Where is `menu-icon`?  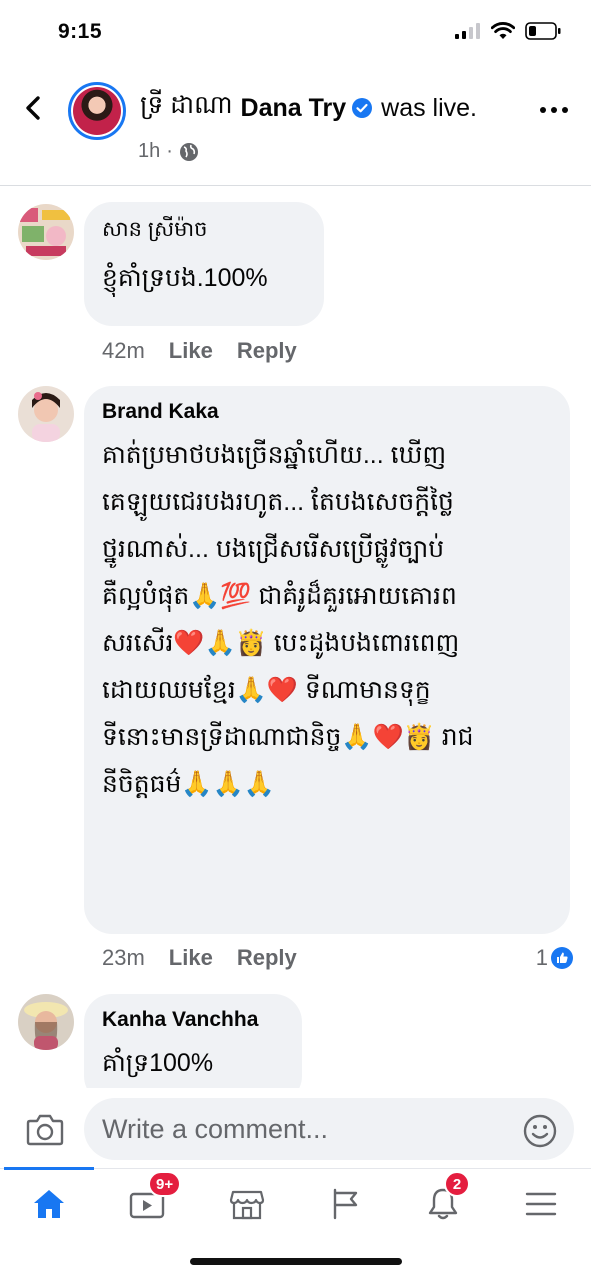 menu-icon is located at coordinates (541, 1204).